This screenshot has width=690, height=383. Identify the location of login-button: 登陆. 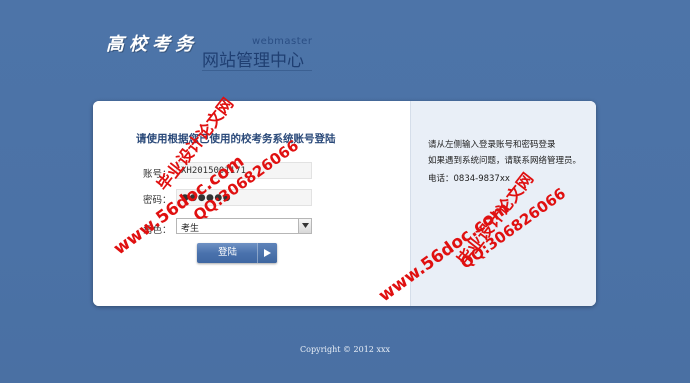
(237, 253).